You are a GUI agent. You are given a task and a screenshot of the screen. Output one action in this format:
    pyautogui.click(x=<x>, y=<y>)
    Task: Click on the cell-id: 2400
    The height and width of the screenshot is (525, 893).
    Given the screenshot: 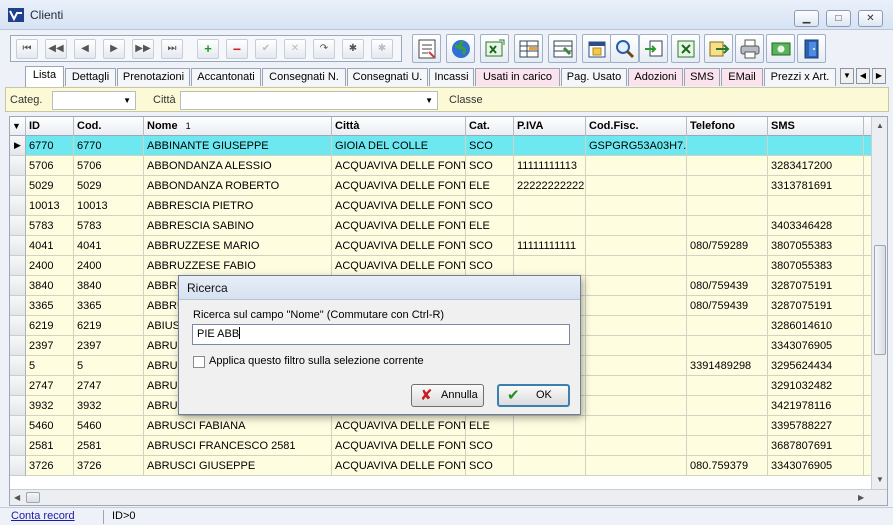 What is the action you would take?
    pyautogui.click(x=50, y=266)
    